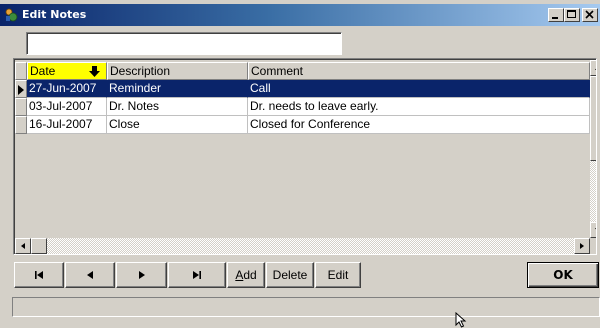 The width and height of the screenshot is (600, 328). Describe the element at coordinates (250, 275) in the screenshot. I see `add-button-label-rest: dd` at that location.